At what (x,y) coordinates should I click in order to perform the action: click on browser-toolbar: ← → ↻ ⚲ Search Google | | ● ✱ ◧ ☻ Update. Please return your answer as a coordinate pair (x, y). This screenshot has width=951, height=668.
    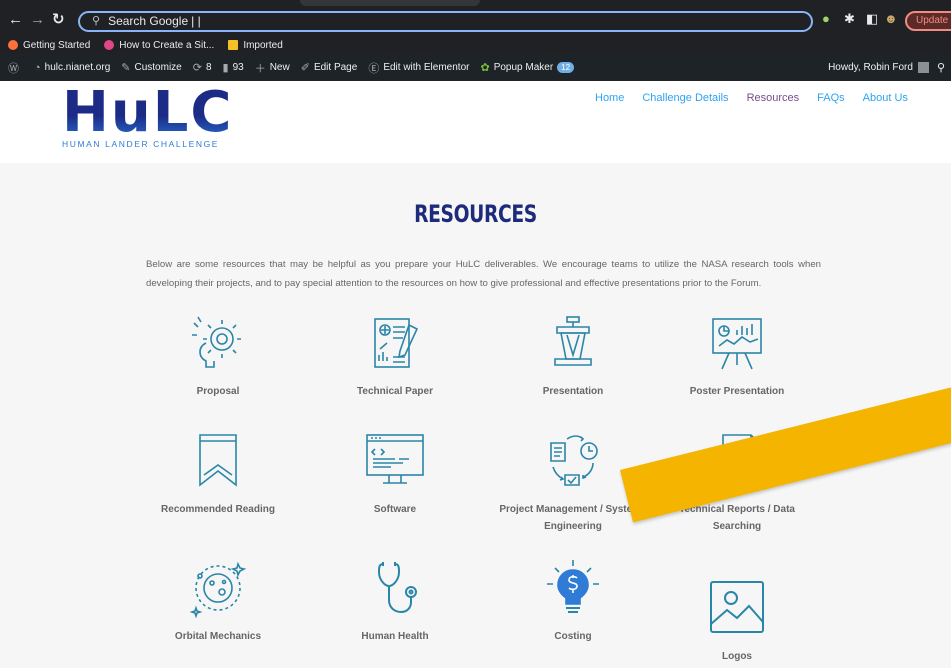
    Looking at the image, I should click on (475, 18).